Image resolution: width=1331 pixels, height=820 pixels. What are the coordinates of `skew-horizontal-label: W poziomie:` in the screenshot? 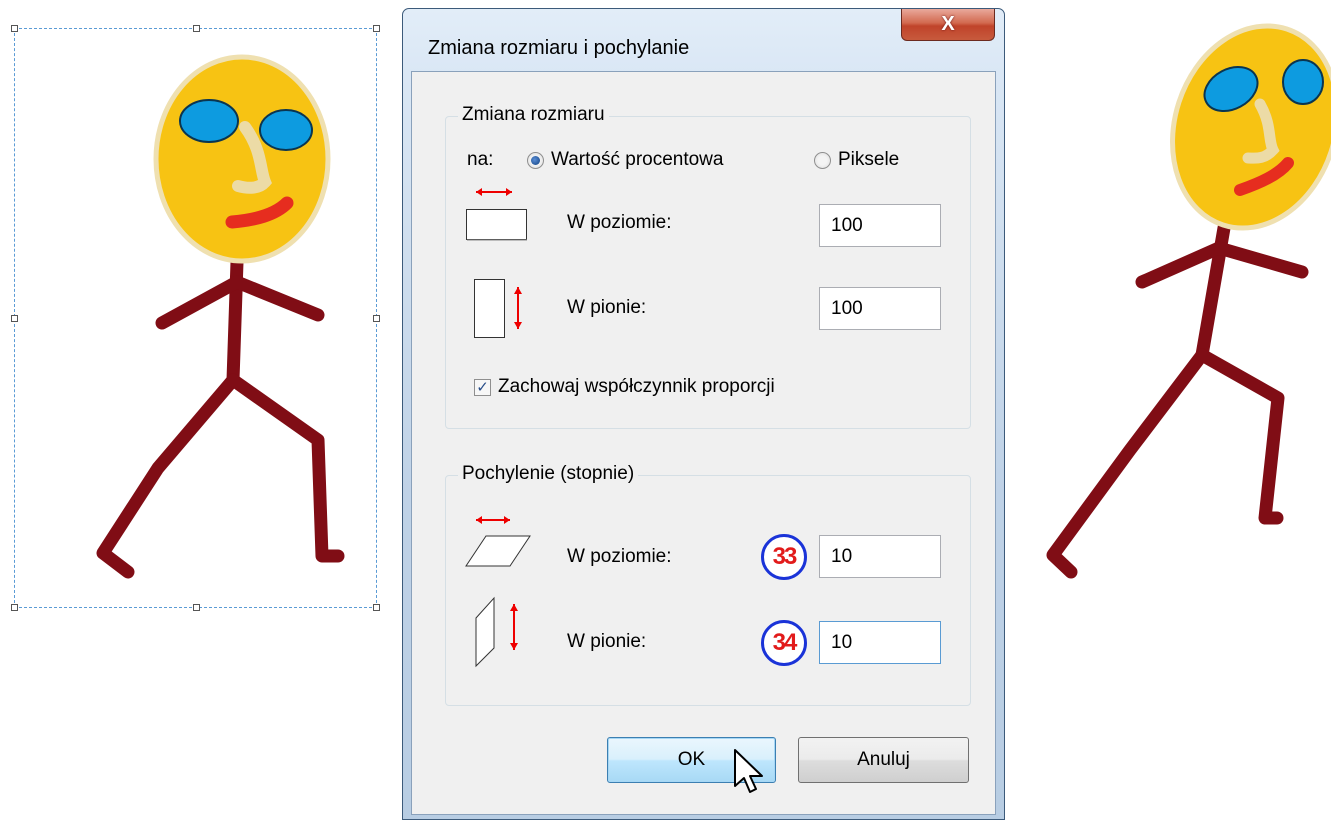 It's located at (619, 556).